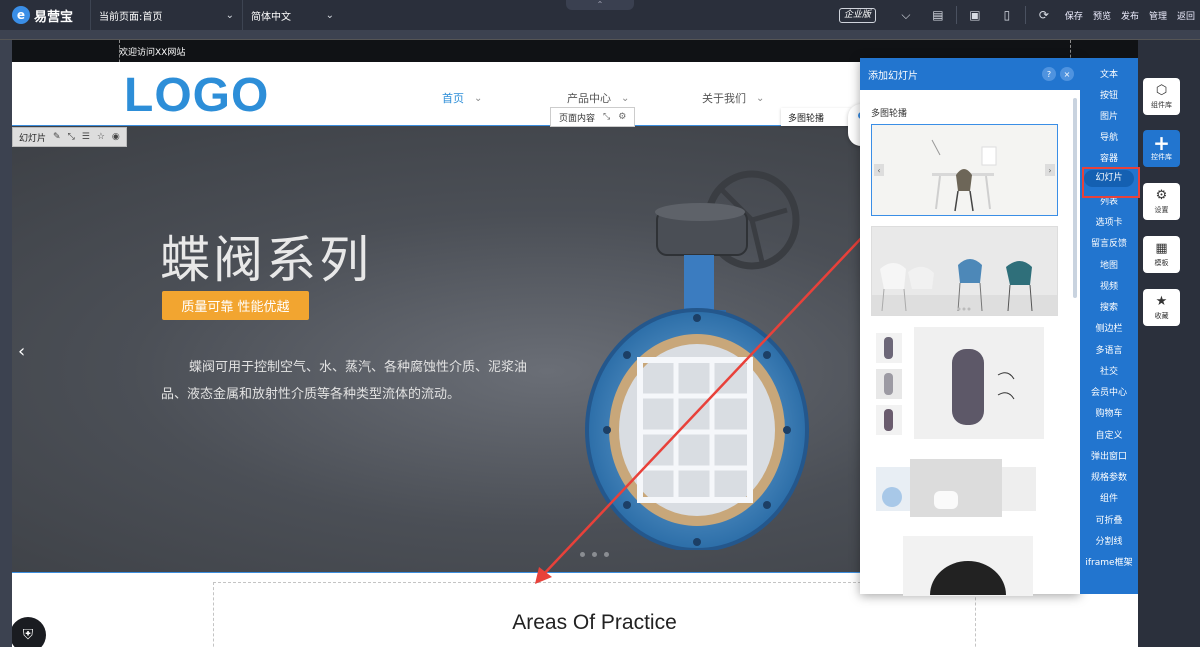 Image resolution: width=1200 pixels, height=647 pixels. Describe the element at coordinates (893, 76) in the screenshot. I see `panel-title: 添加幻灯片` at that location.